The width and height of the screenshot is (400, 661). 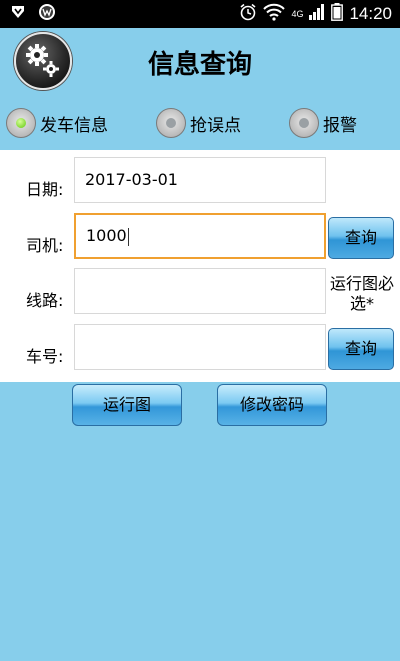 I want to click on vehicle-label: 车号:, so click(x=45, y=356).